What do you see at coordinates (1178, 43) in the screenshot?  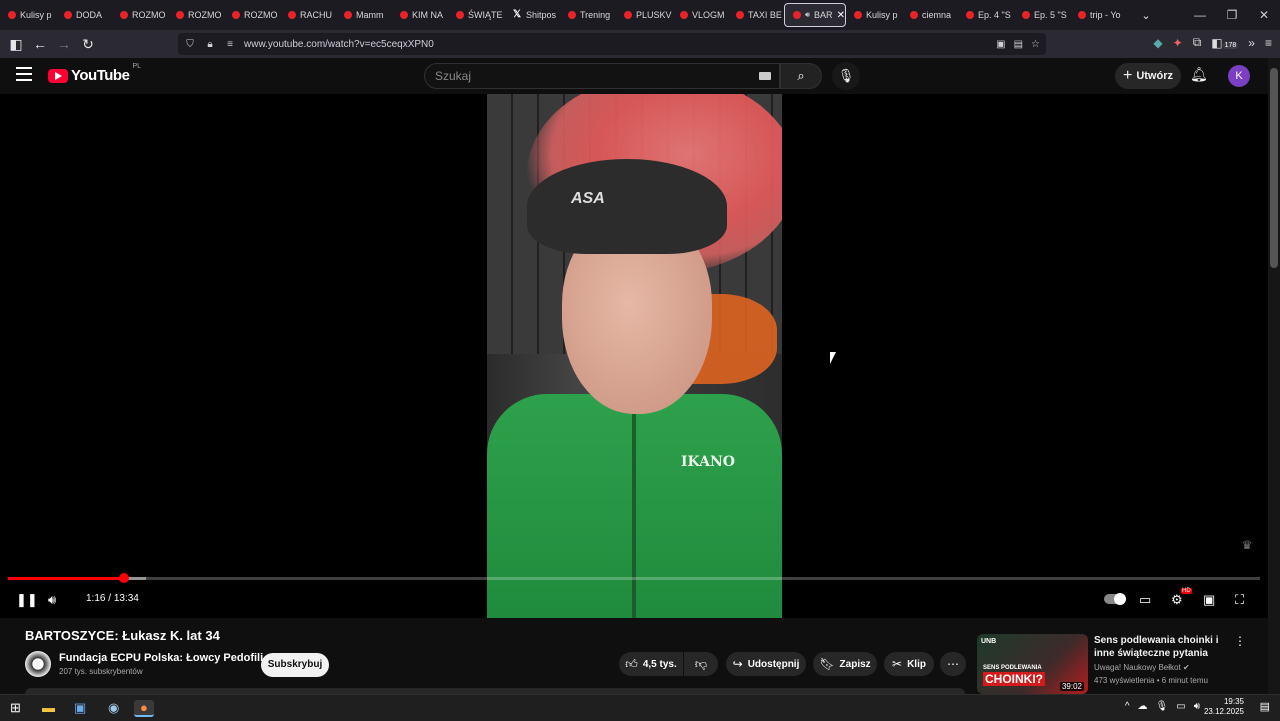 I see `extension-icon: ✦` at bounding box center [1178, 43].